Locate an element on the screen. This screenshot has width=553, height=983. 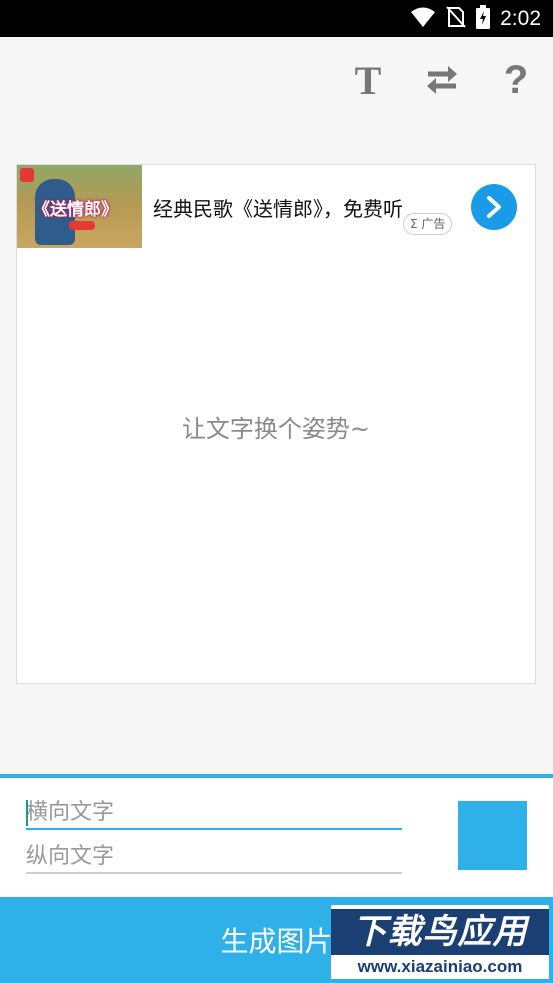
swap-icon is located at coordinates (442, 80).